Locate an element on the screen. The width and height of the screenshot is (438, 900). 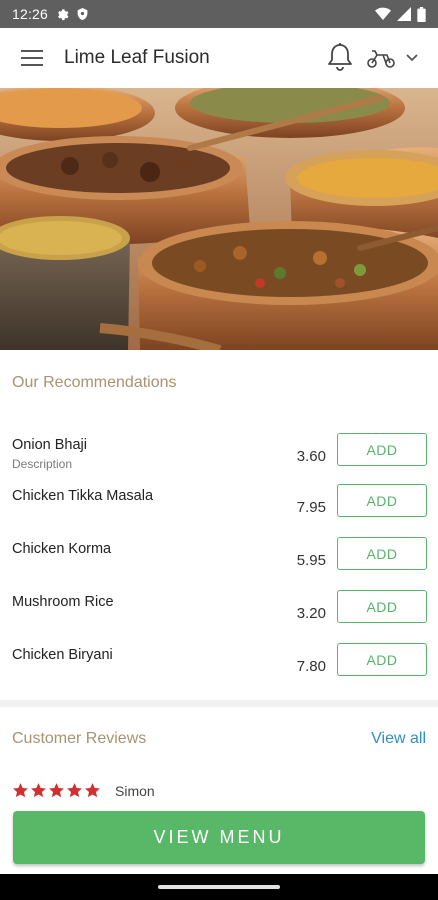
dish-description: Description is located at coordinates (42, 464).